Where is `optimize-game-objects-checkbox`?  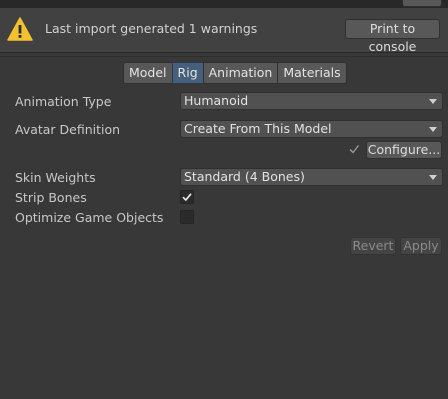 optimize-game-objects-checkbox is located at coordinates (187, 217).